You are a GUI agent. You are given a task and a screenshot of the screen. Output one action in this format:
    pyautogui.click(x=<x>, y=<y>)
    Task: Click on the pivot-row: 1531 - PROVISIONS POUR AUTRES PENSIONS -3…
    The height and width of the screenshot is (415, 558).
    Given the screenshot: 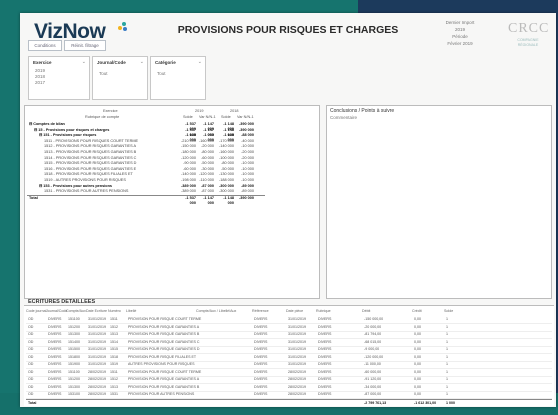 What is the action you would take?
    pyautogui.click(x=146, y=191)
    